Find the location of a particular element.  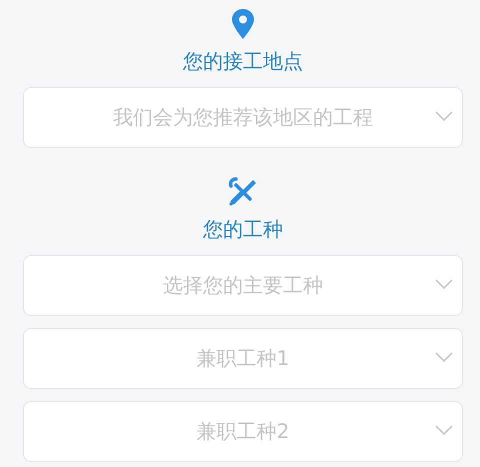

dropdown-field: 我们会为您推荐该地区的工程 is located at coordinates (243, 117).